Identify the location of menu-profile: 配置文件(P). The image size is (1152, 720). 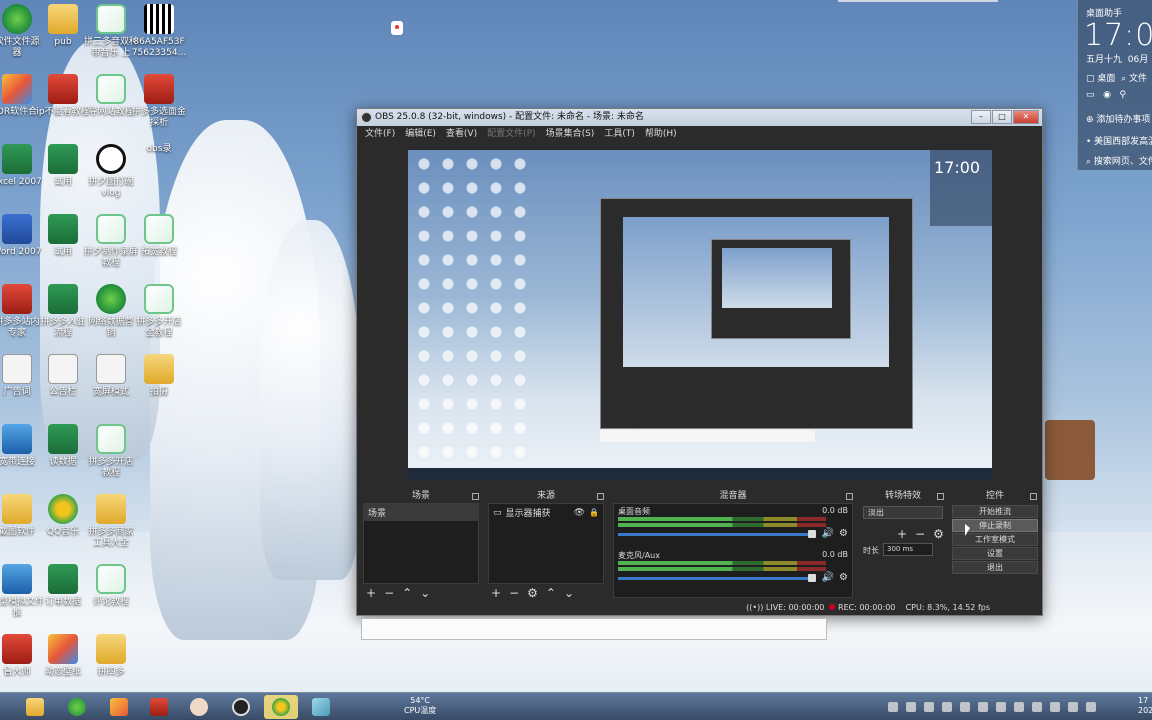
(511, 134).